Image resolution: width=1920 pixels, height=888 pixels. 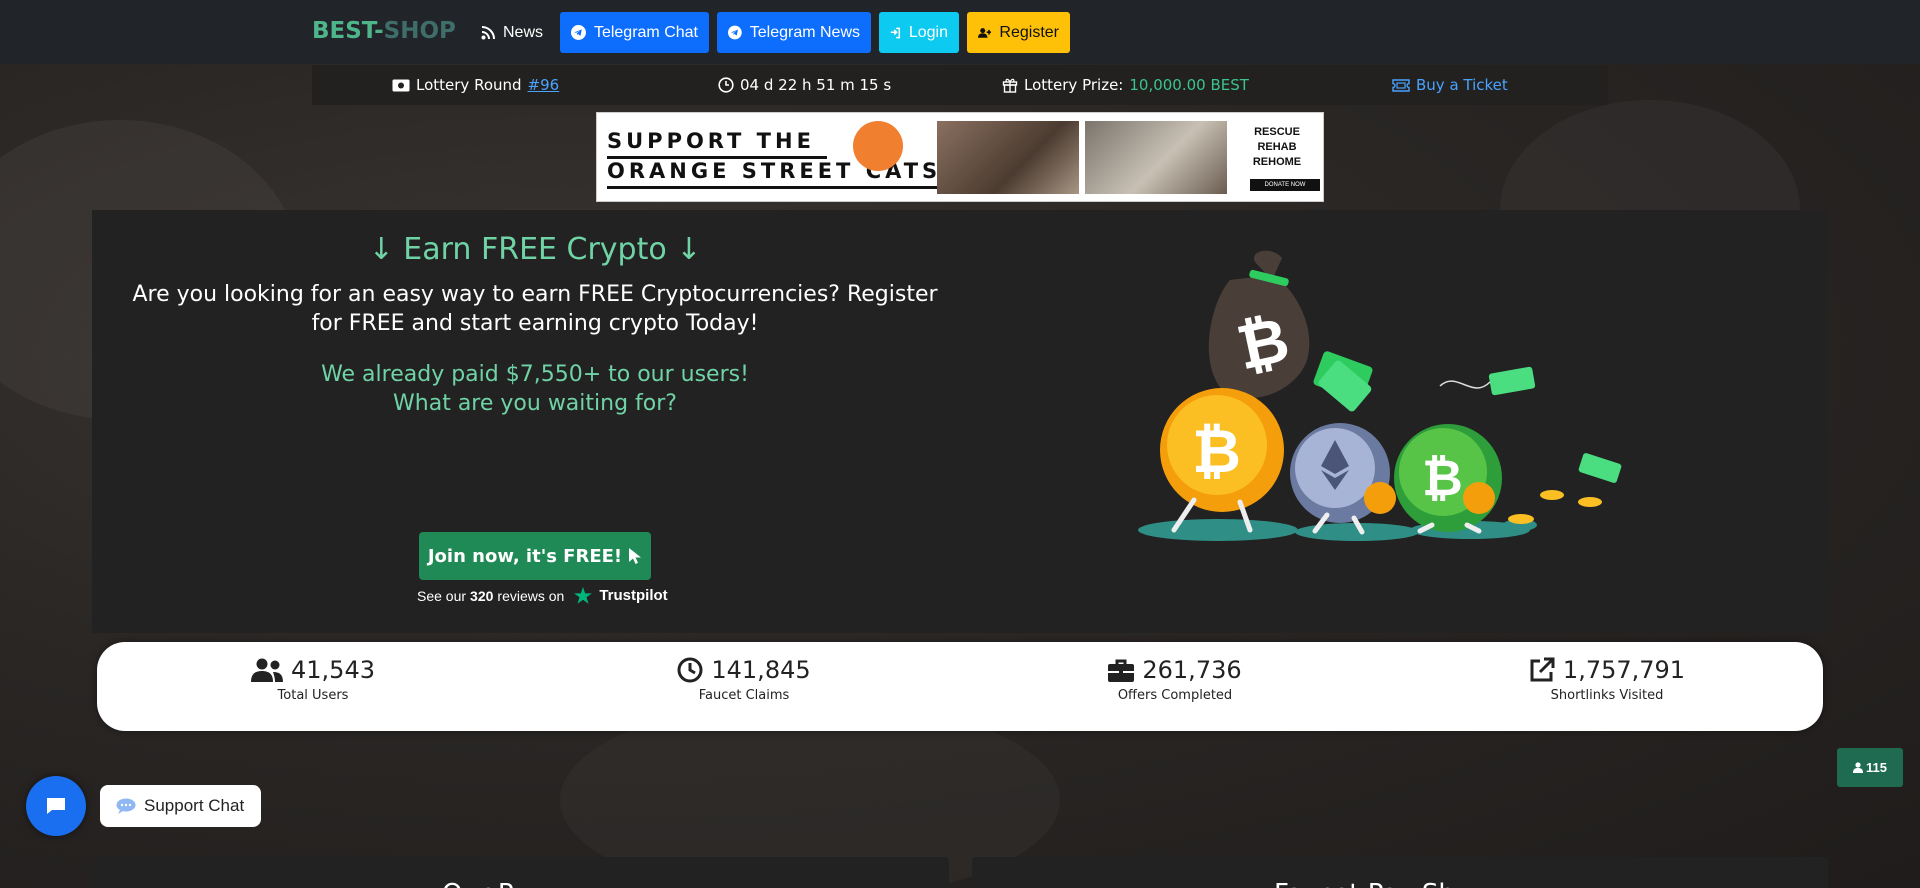 What do you see at coordinates (1125, 85) in the screenshot?
I see `lottery-prize: Lottery Prize: 10,000.00 BEST` at bounding box center [1125, 85].